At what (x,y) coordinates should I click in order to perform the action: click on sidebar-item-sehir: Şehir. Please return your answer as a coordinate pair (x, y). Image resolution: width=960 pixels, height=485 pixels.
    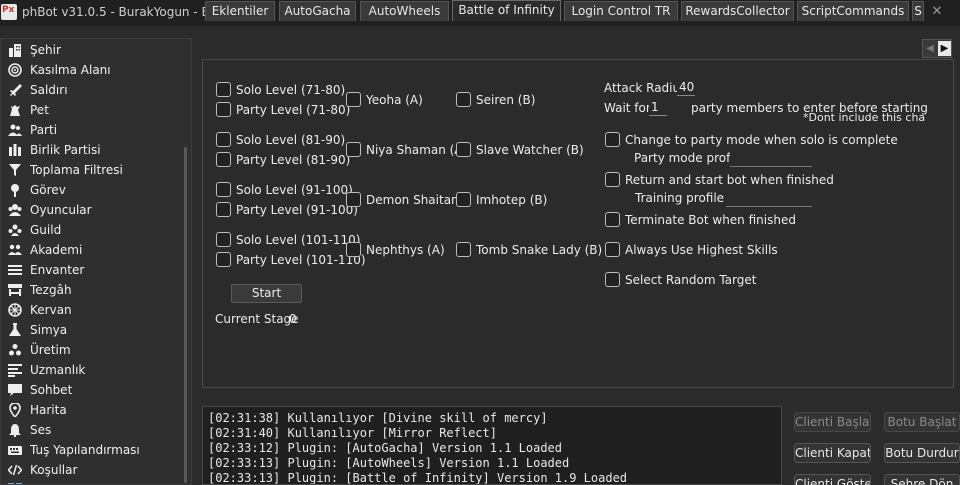
    Looking at the image, I should click on (89, 50).